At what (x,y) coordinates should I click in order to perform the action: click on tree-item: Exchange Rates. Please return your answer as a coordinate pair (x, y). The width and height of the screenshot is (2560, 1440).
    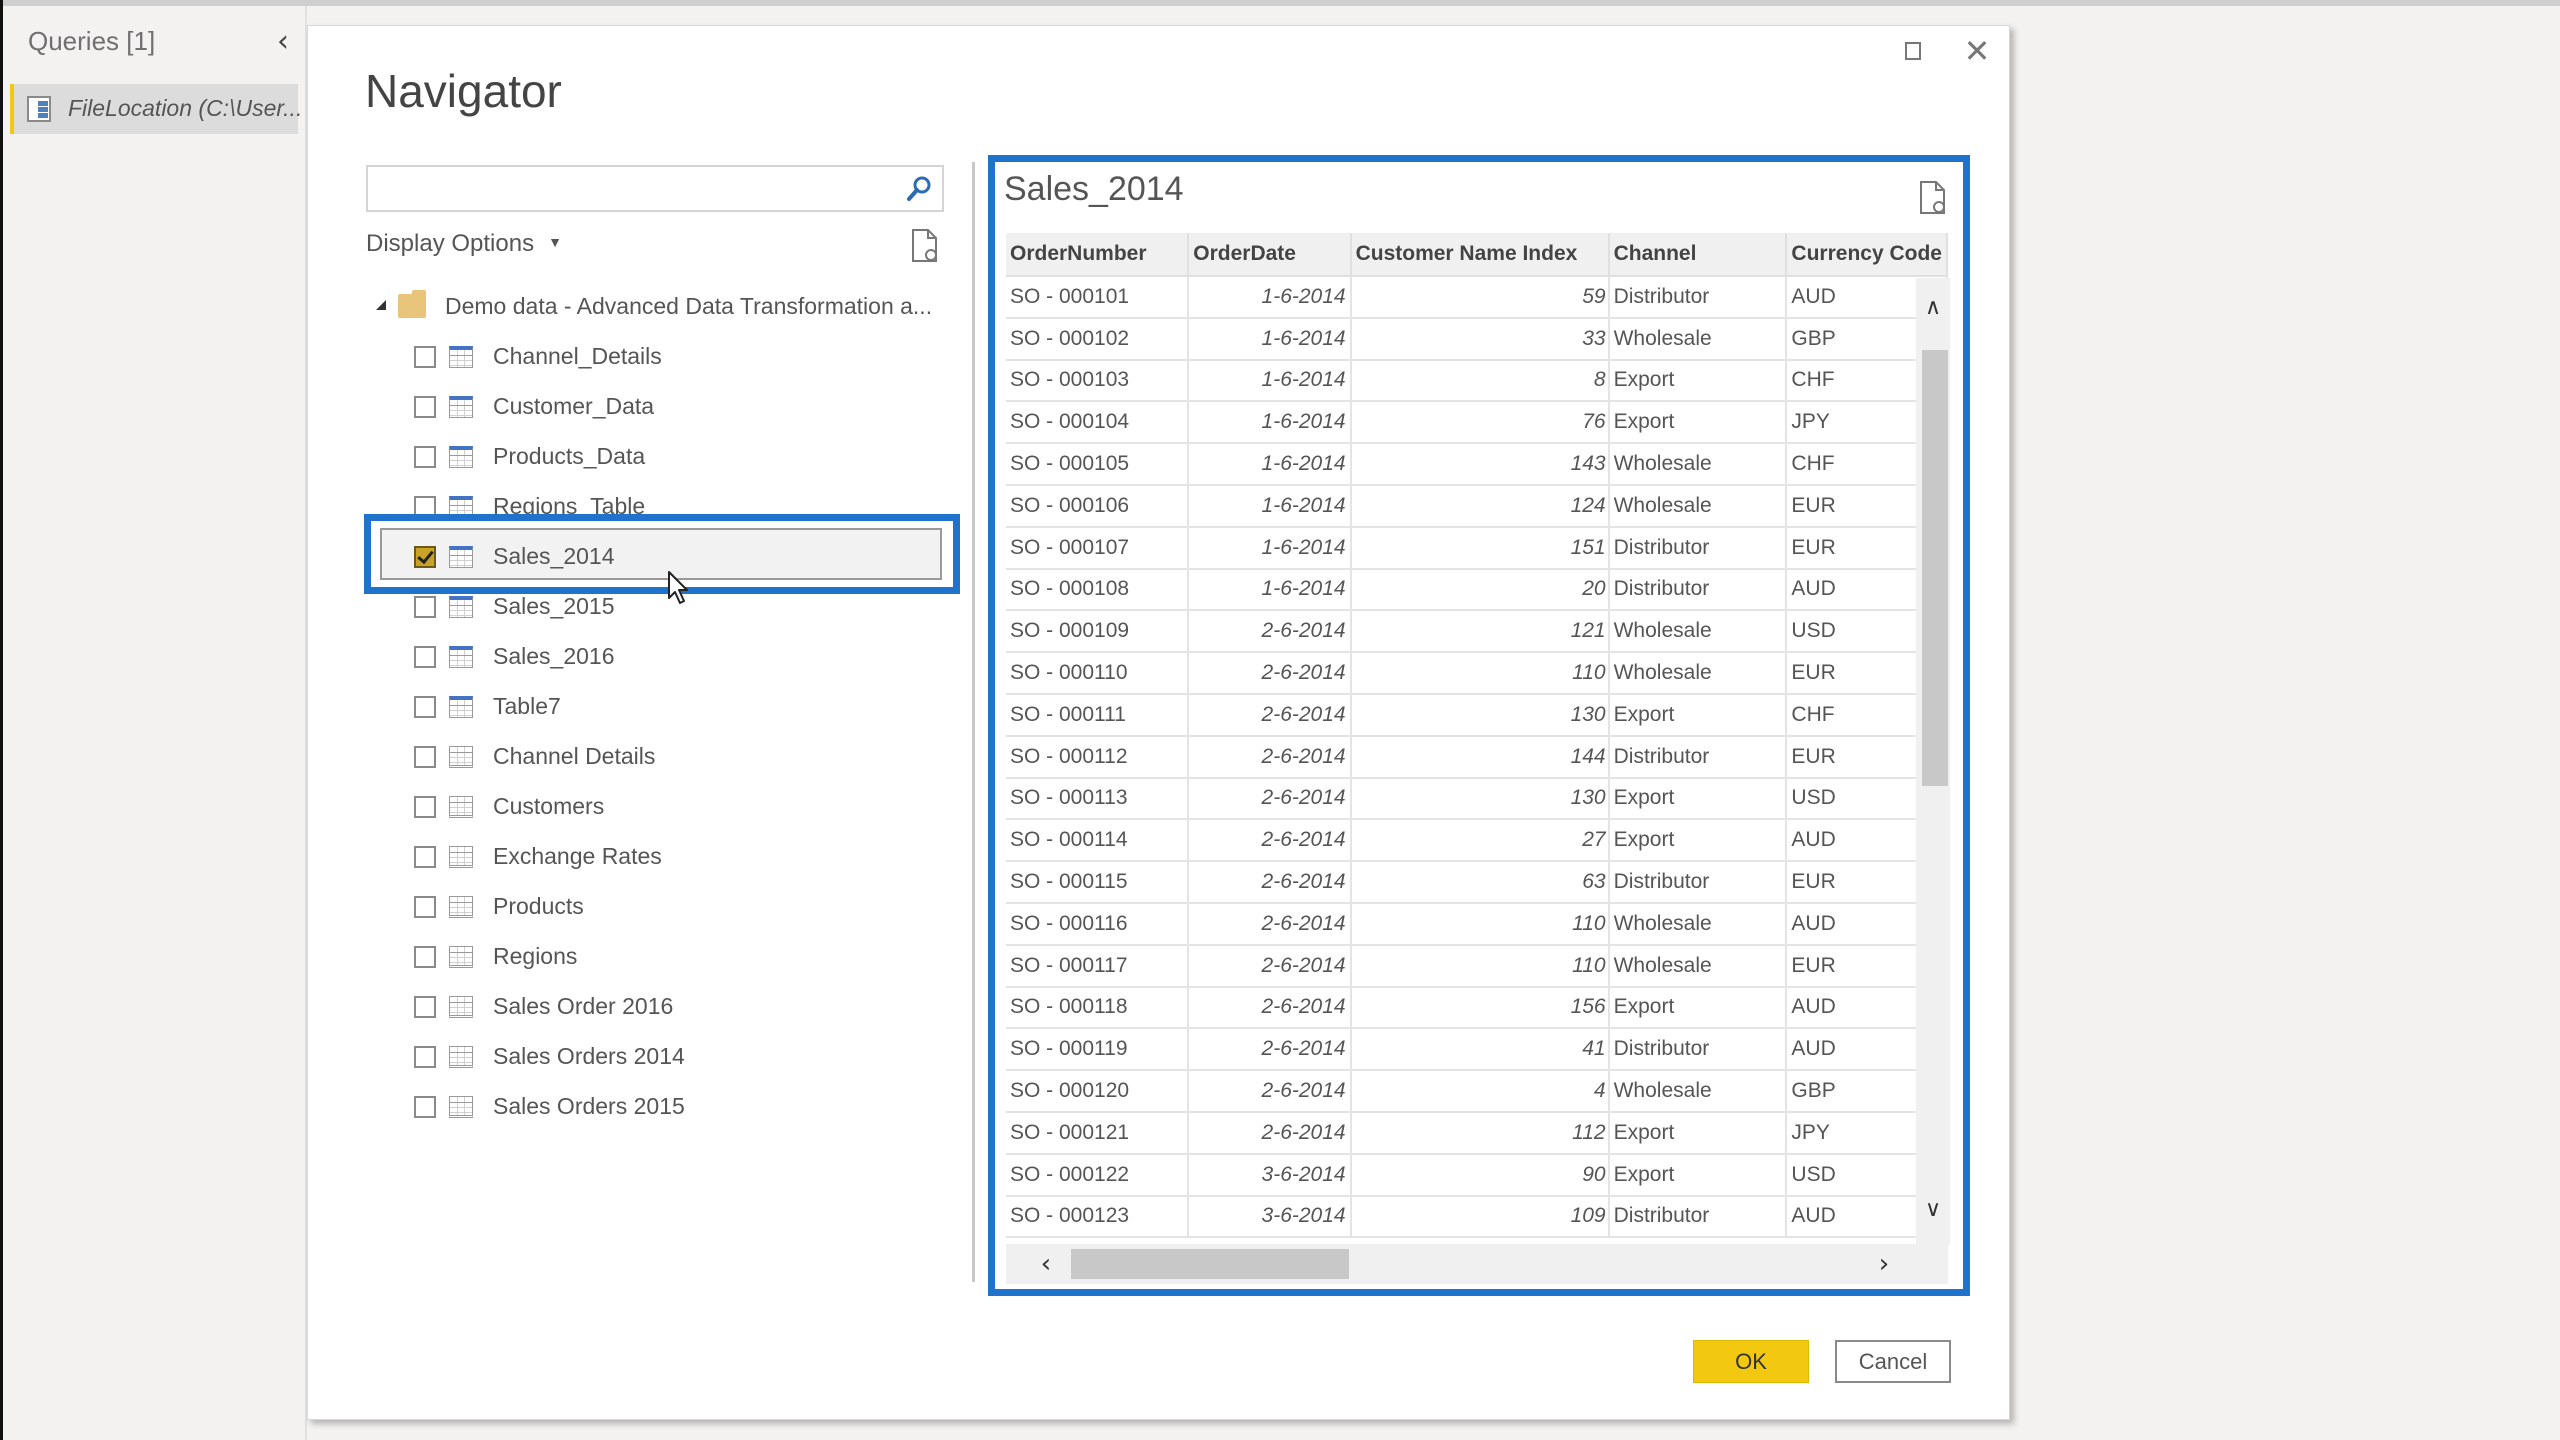
    Looking at the image, I should click on (651, 858).